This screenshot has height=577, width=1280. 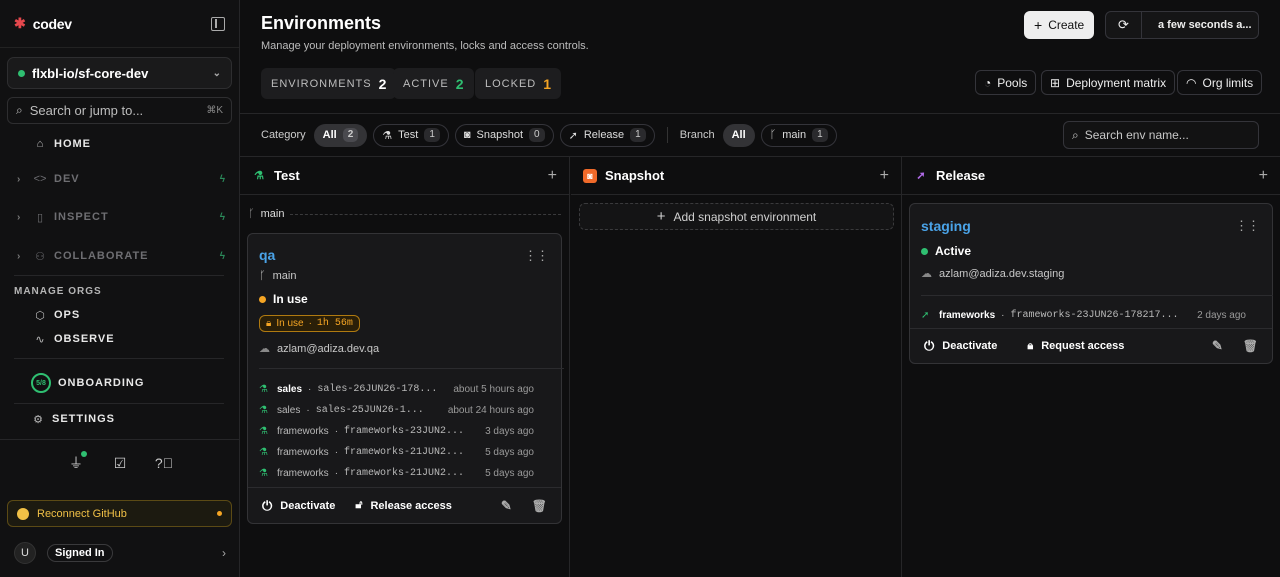 I want to click on pools-button: ◔ Pools, so click(x=1006, y=82).